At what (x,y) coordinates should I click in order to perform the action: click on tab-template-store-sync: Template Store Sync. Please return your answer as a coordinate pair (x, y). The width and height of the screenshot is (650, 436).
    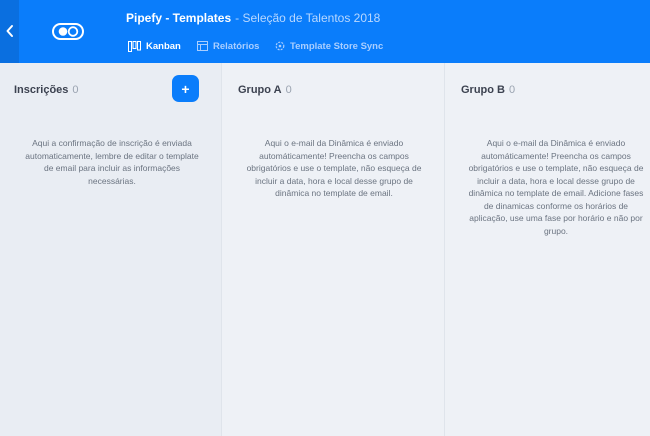
    Looking at the image, I should click on (329, 46).